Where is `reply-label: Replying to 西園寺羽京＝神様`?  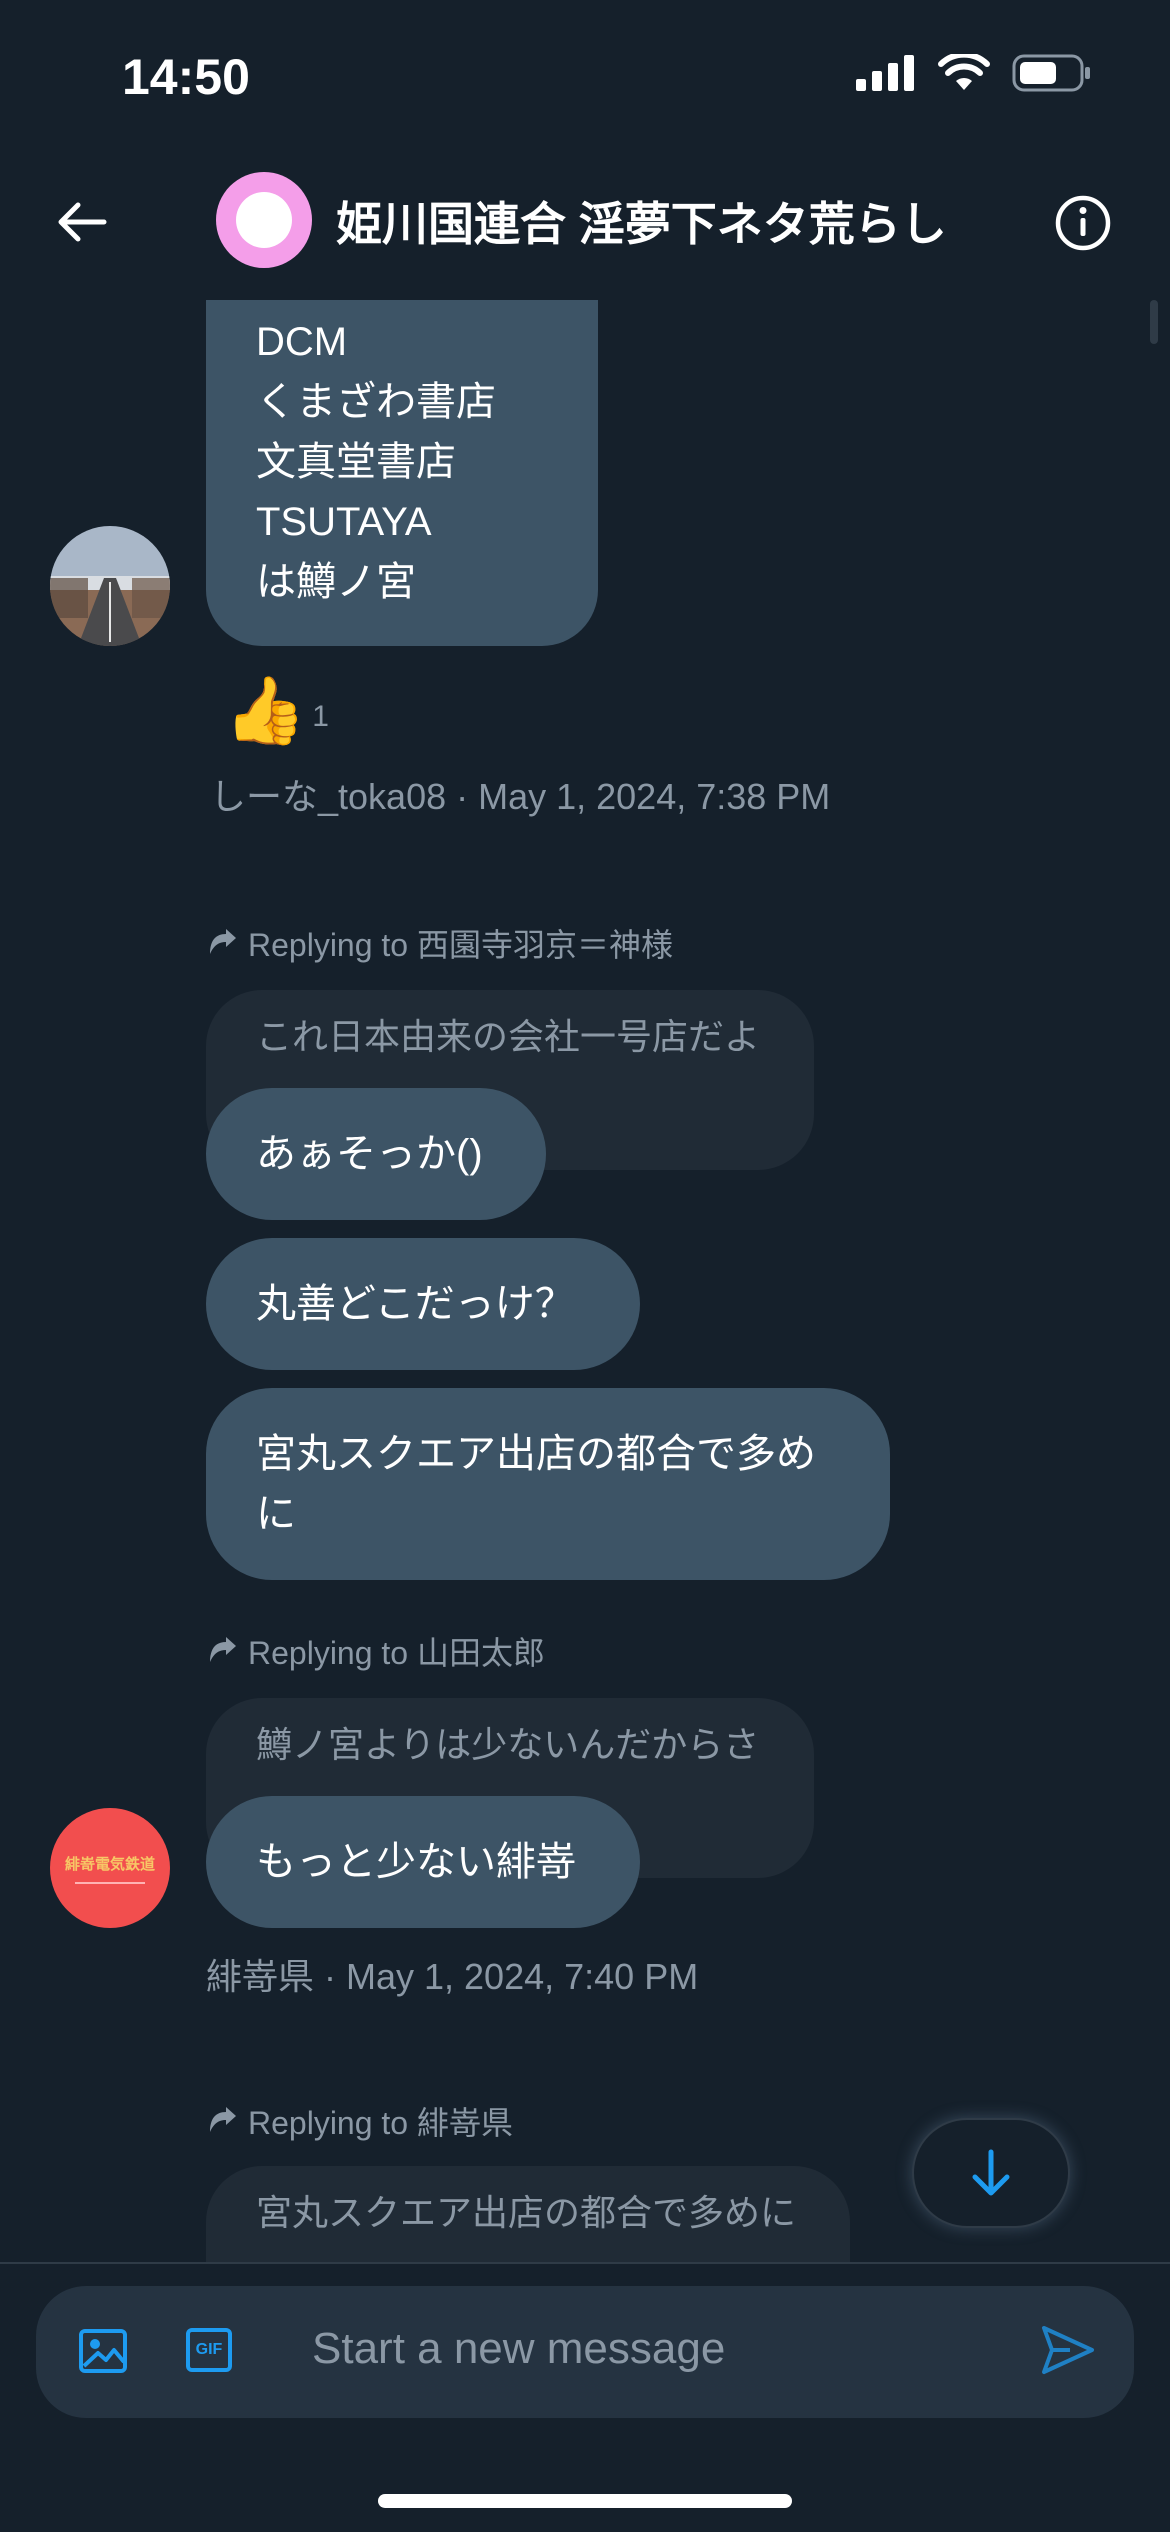 reply-label: Replying to 西園寺羽京＝神様 is located at coordinates (460, 945).